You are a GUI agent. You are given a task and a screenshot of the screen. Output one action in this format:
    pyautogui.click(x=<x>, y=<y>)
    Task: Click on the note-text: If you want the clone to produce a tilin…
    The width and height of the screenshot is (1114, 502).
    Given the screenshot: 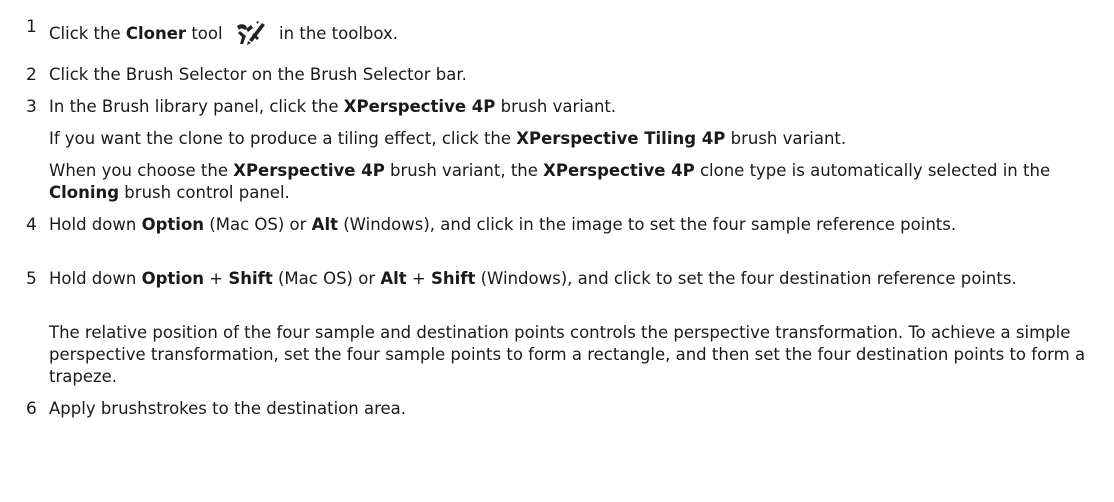 What is the action you would take?
    pyautogui.click(x=579, y=139)
    